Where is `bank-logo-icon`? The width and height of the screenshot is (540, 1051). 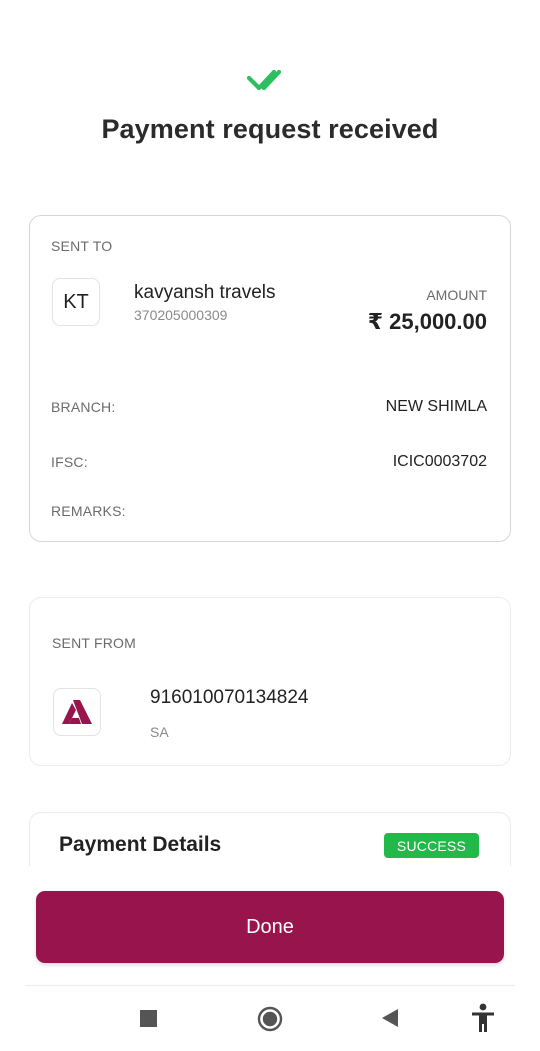
bank-logo-icon is located at coordinates (77, 712).